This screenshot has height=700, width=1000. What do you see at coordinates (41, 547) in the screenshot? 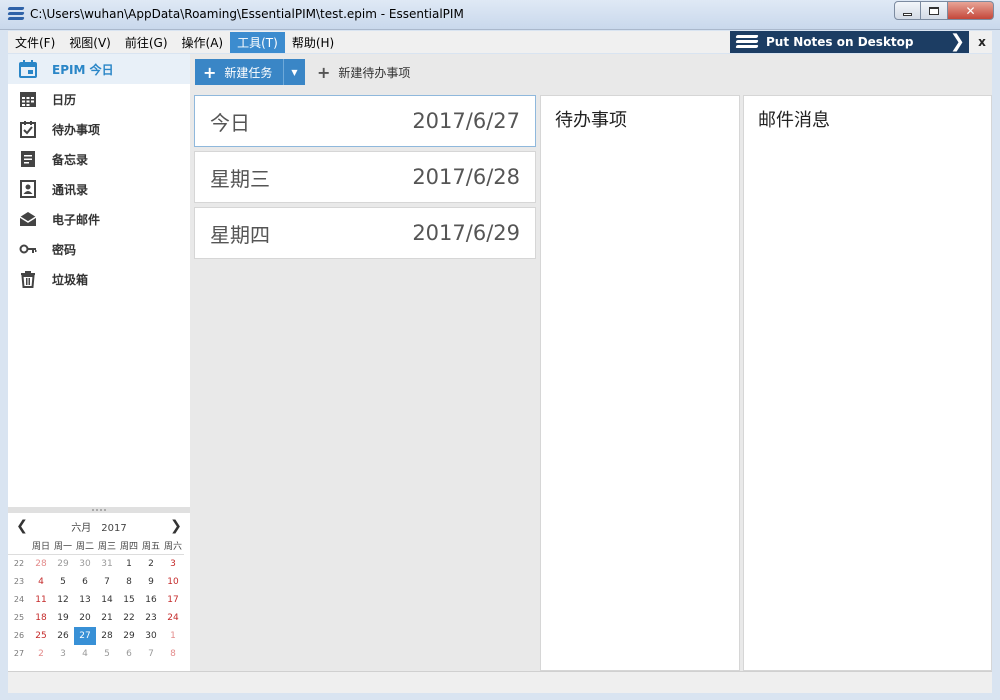
I see `weekday-header: 周日` at bounding box center [41, 547].